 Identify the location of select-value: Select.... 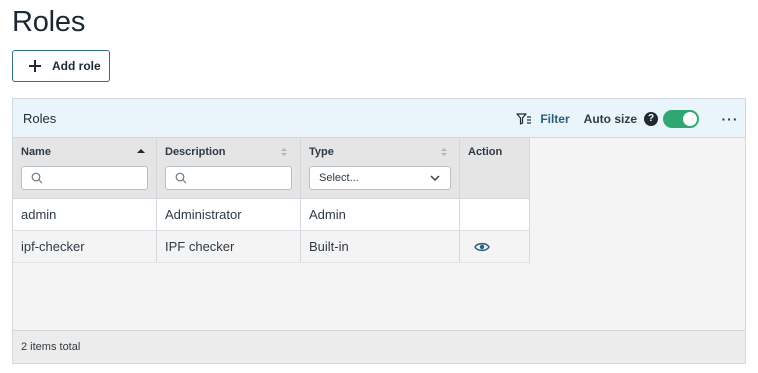
(339, 178).